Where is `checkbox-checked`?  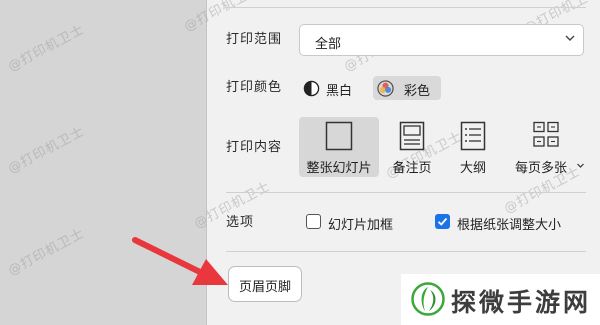
checkbox-checked is located at coordinates (442, 221).